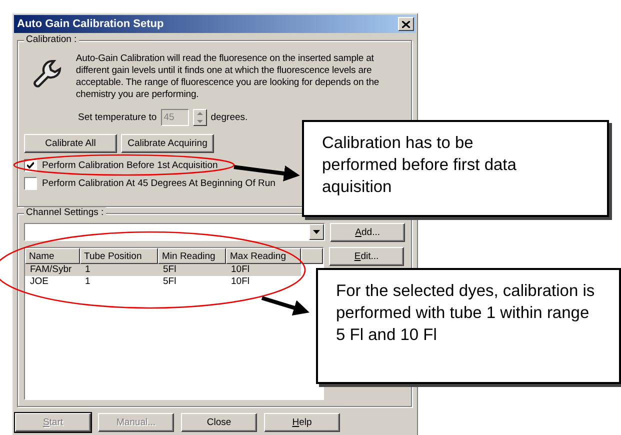 This screenshot has height=435, width=621. Describe the element at coordinates (229, 117) in the screenshot. I see `degrees-label: degrees.` at that location.